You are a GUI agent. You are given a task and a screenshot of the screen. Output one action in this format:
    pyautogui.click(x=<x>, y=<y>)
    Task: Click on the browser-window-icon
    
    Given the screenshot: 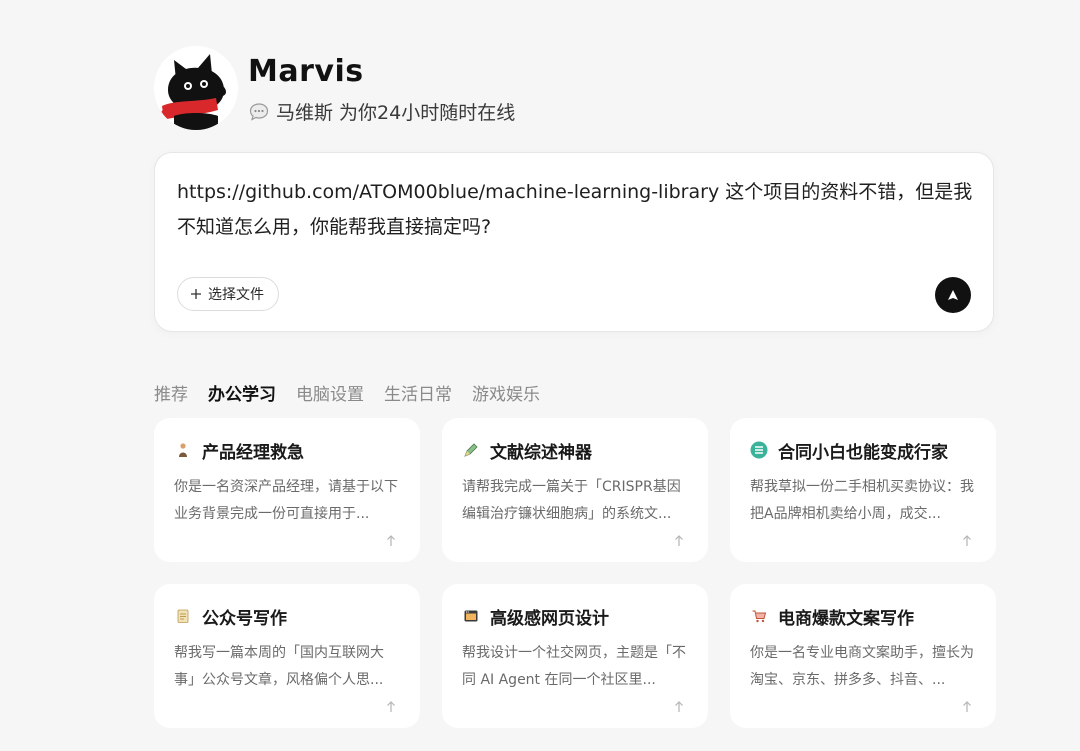 What is the action you would take?
    pyautogui.click(x=471, y=616)
    